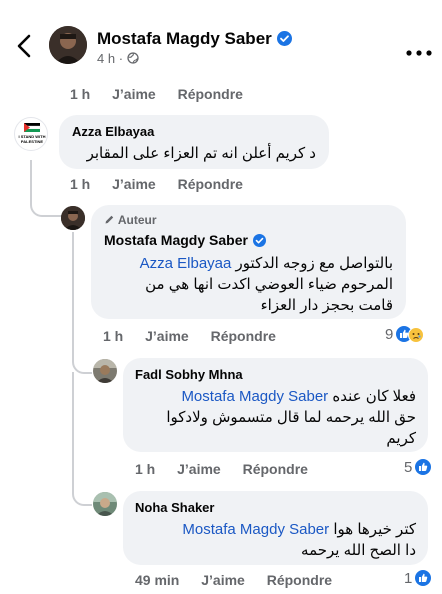 The width and height of the screenshot is (442, 594). Describe the element at coordinates (186, 263) in the screenshot. I see `mention-link: Azza Elbayaa` at that location.